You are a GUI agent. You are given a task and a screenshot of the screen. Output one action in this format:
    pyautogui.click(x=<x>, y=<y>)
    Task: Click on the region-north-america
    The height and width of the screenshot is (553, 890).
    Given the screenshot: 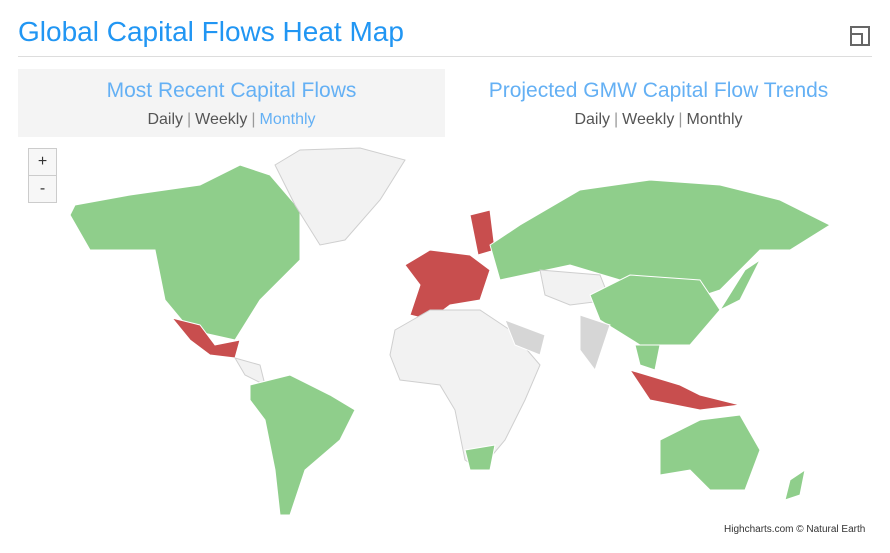 What is the action you would take?
    pyautogui.click(x=185, y=252)
    